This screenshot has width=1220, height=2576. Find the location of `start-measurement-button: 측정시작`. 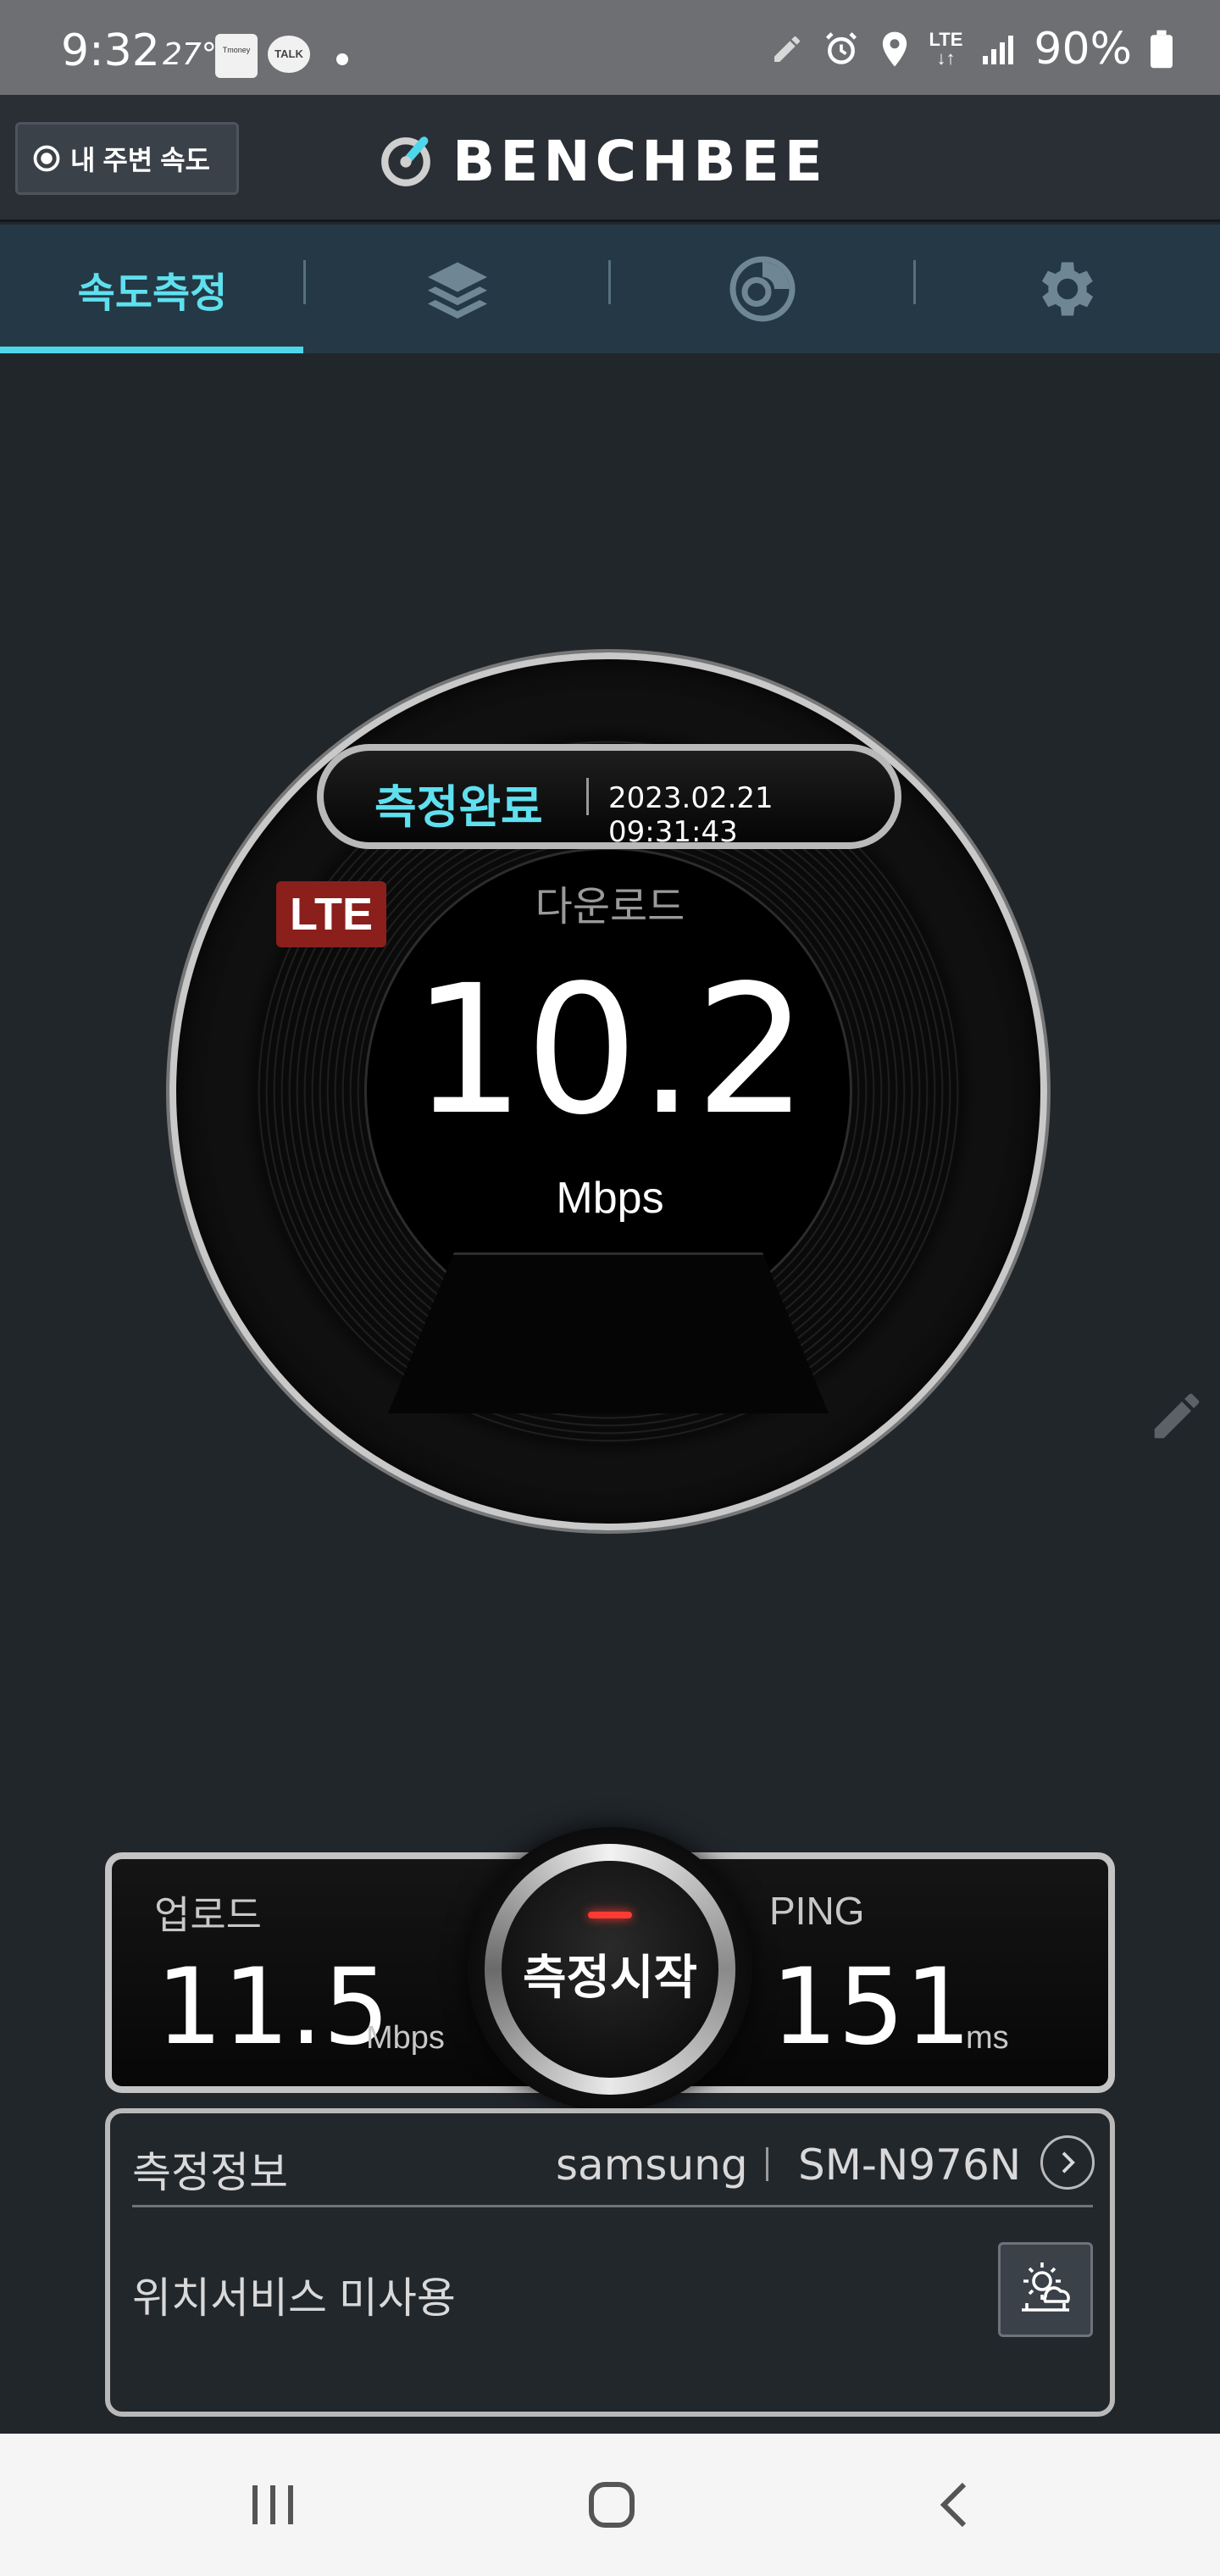

start-measurement-button: 측정시작 is located at coordinates (610, 1969).